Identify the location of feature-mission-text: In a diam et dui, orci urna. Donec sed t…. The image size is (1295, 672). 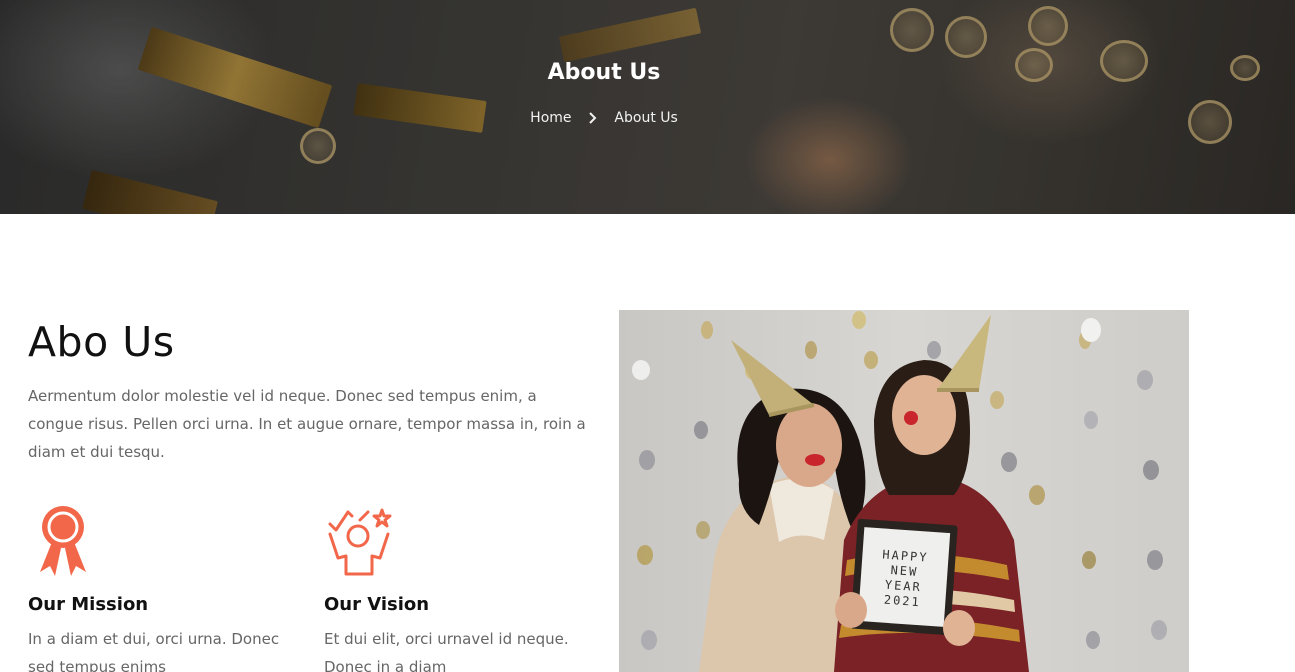
(154, 651).